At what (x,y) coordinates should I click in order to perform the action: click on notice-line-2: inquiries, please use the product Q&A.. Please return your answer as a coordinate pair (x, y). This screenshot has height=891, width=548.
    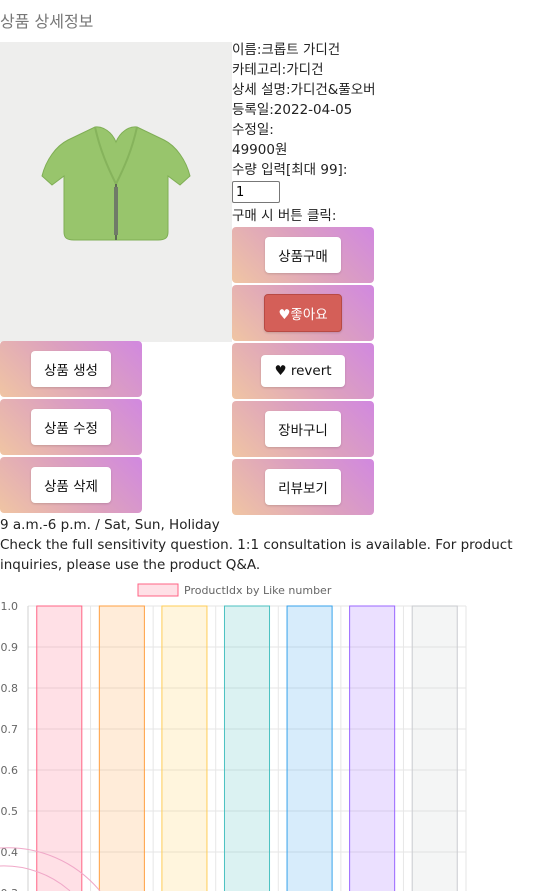
    Looking at the image, I should click on (130, 565).